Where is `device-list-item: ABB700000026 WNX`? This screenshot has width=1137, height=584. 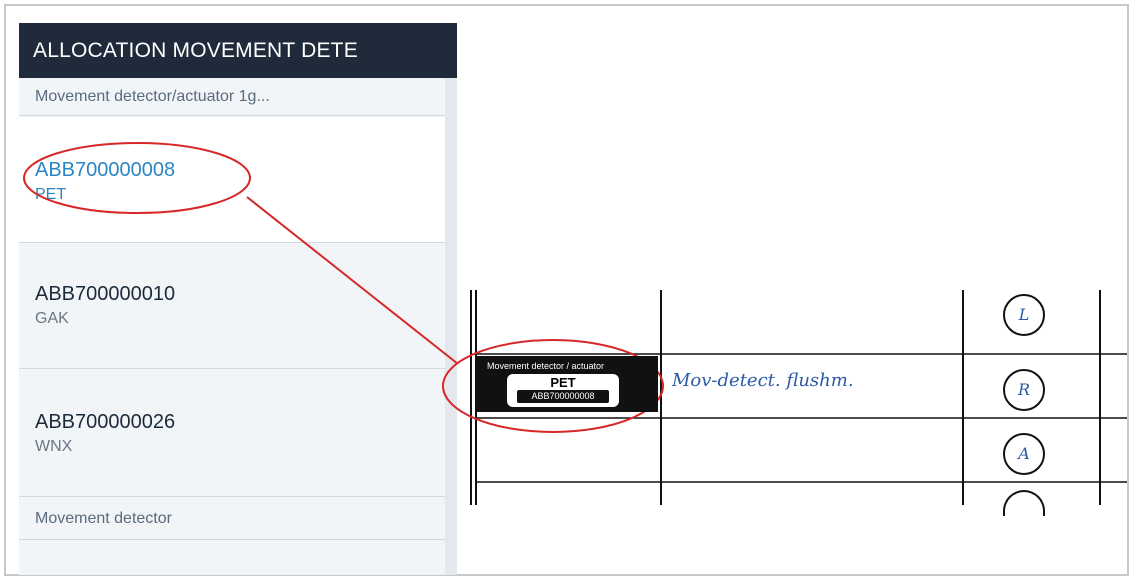
device-list-item: ABB700000026 WNX is located at coordinates (232, 433).